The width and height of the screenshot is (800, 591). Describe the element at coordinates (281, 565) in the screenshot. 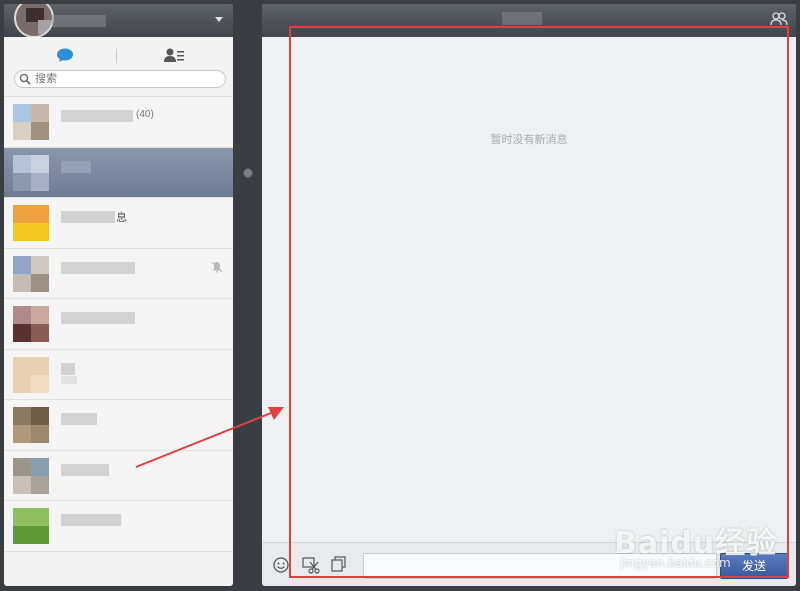

I see `emoji-icon` at that location.